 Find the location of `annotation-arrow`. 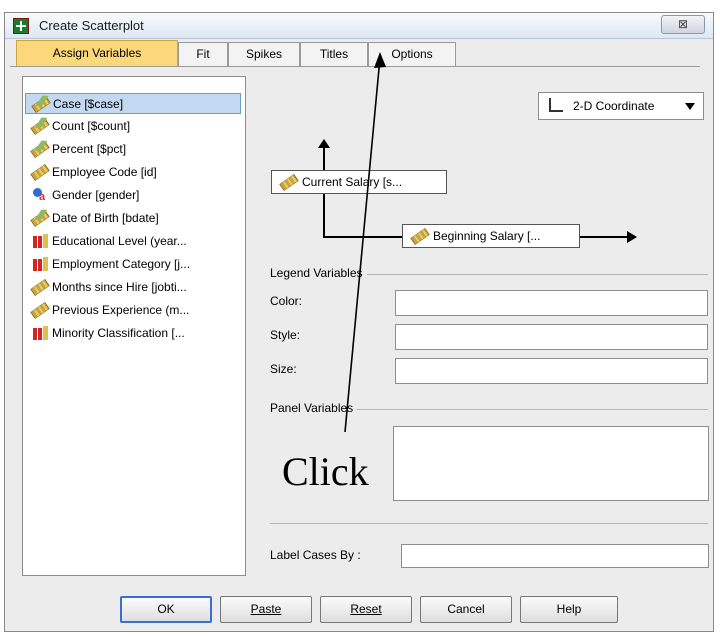

annotation-arrow is located at coordinates (365, 242).